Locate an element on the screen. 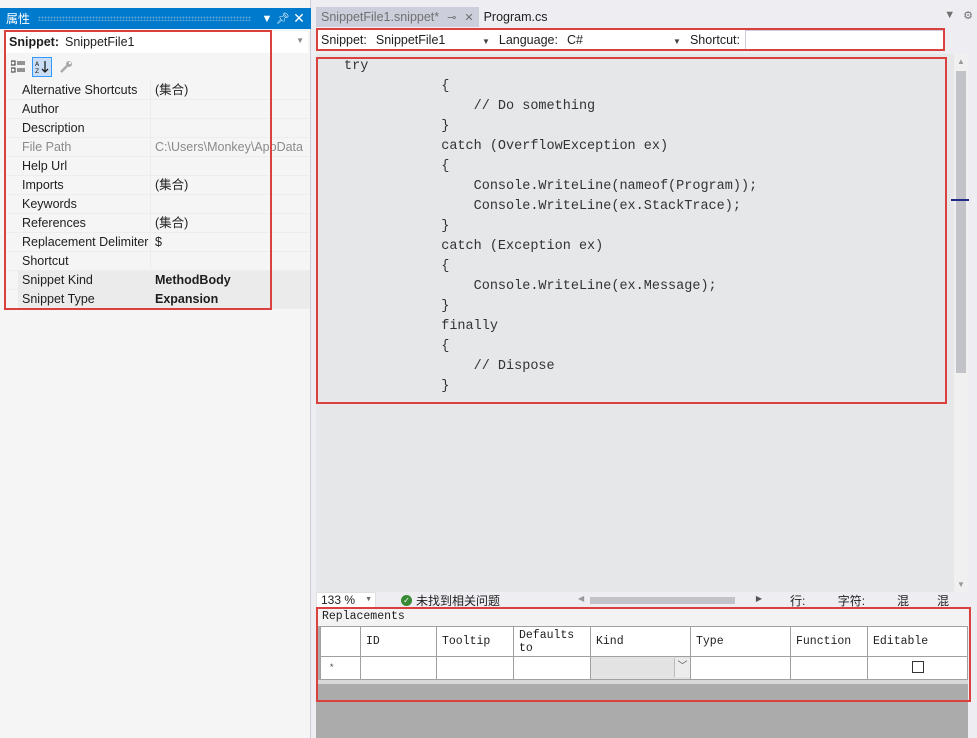  property-row: Snippet Type Expansion is located at coordinates (157, 299).